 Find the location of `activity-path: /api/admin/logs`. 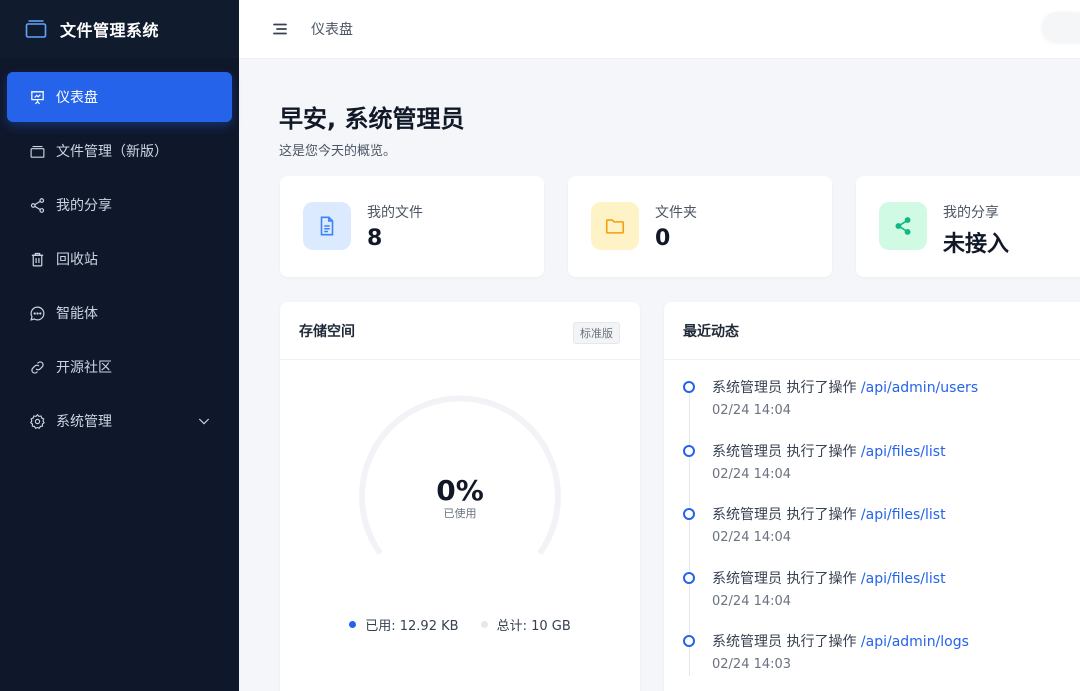

activity-path: /api/admin/logs is located at coordinates (915, 642).